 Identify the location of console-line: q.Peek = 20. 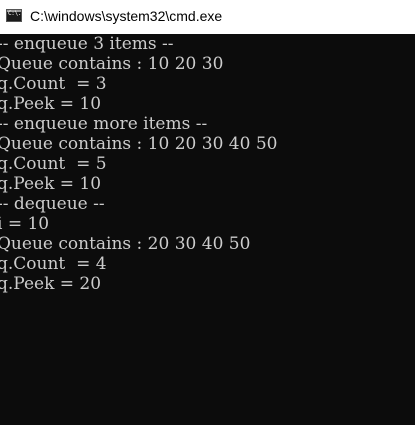
(51, 284).